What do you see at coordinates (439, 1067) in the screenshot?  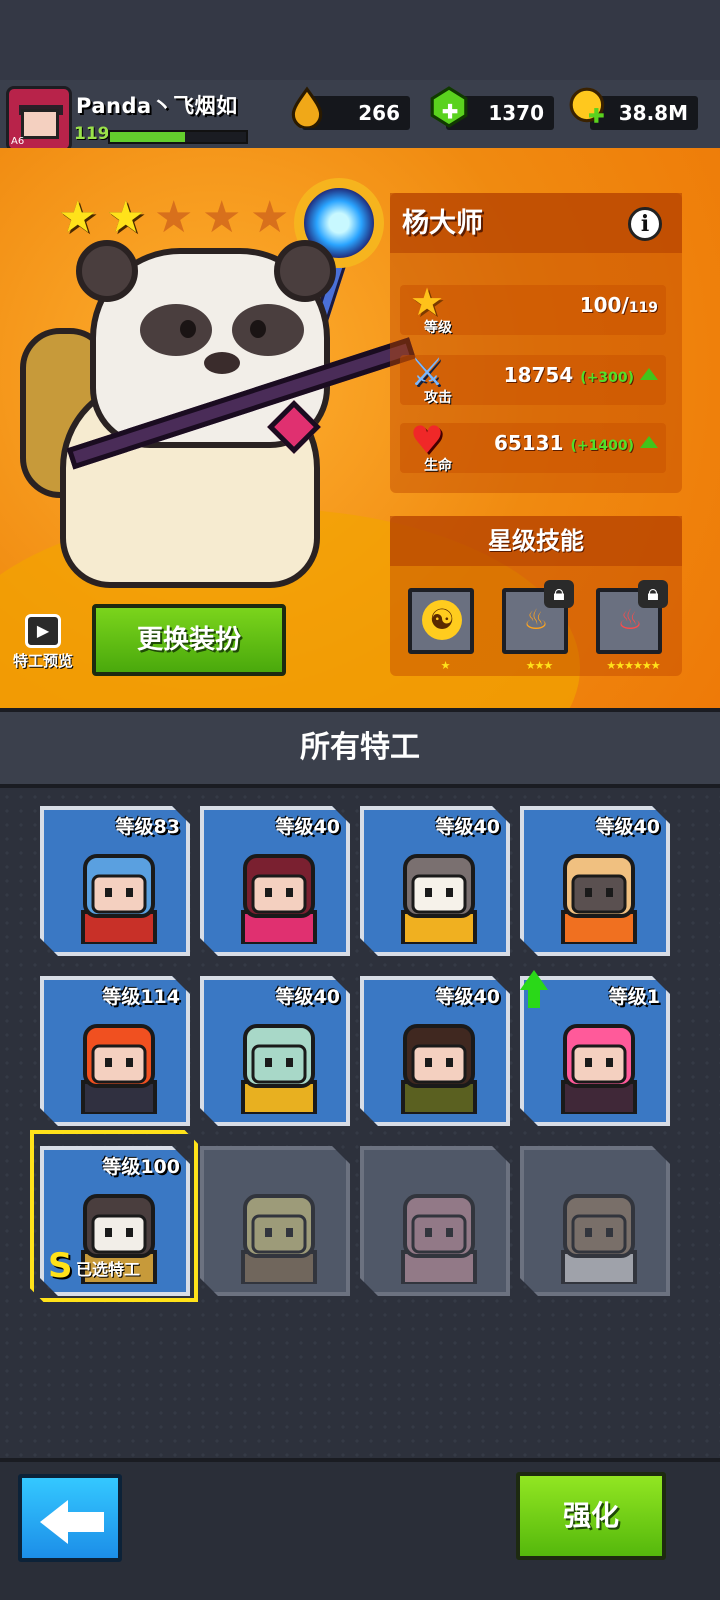 I see `soldier-agent-portrait` at bounding box center [439, 1067].